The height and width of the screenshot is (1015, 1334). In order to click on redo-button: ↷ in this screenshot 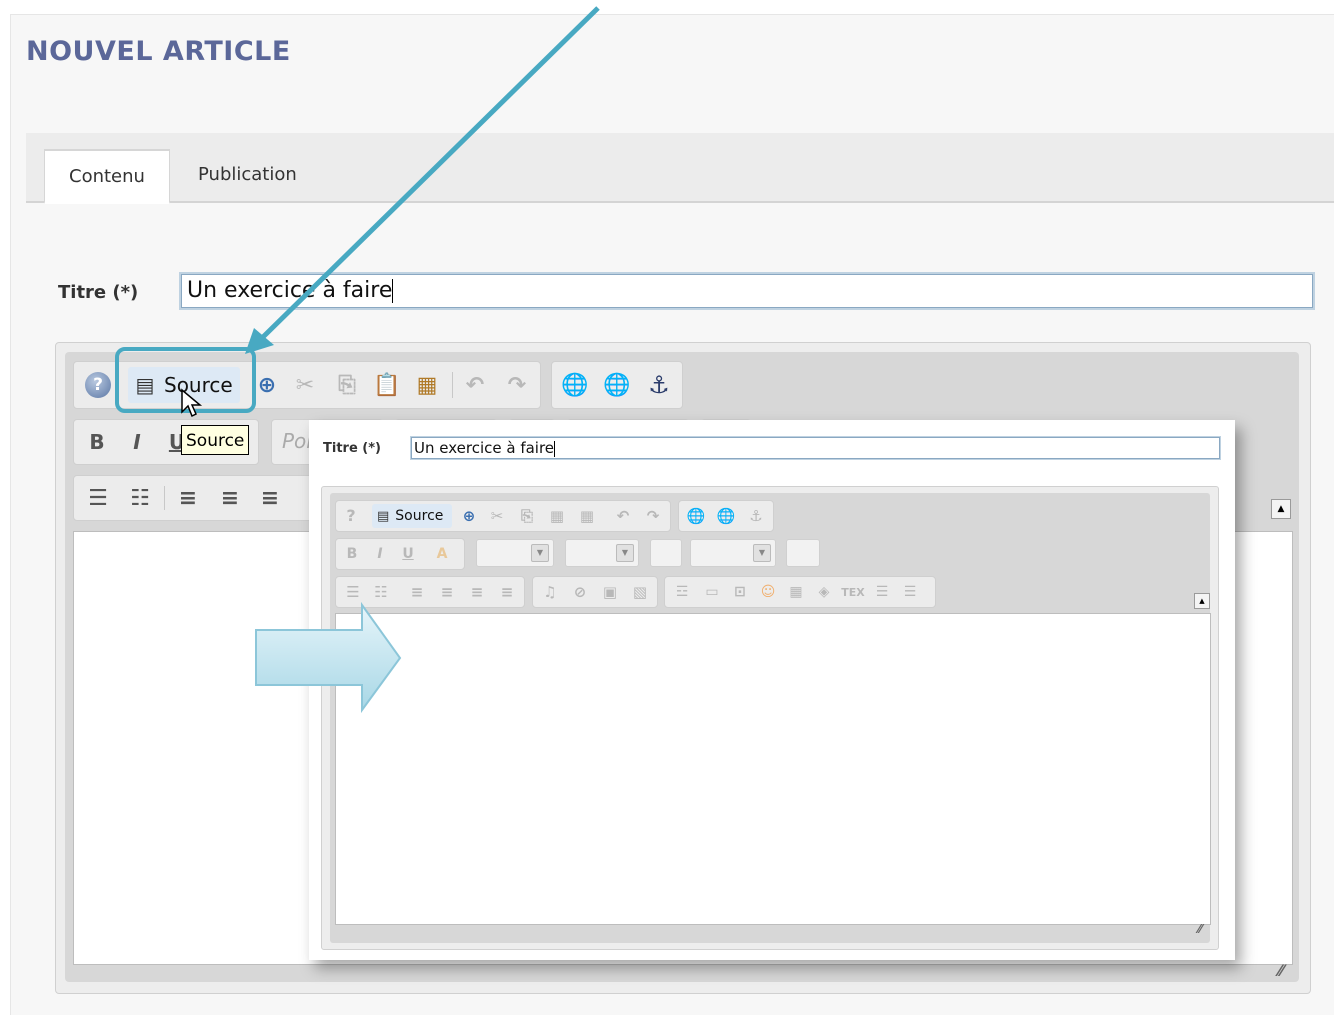, I will do `click(517, 385)`.